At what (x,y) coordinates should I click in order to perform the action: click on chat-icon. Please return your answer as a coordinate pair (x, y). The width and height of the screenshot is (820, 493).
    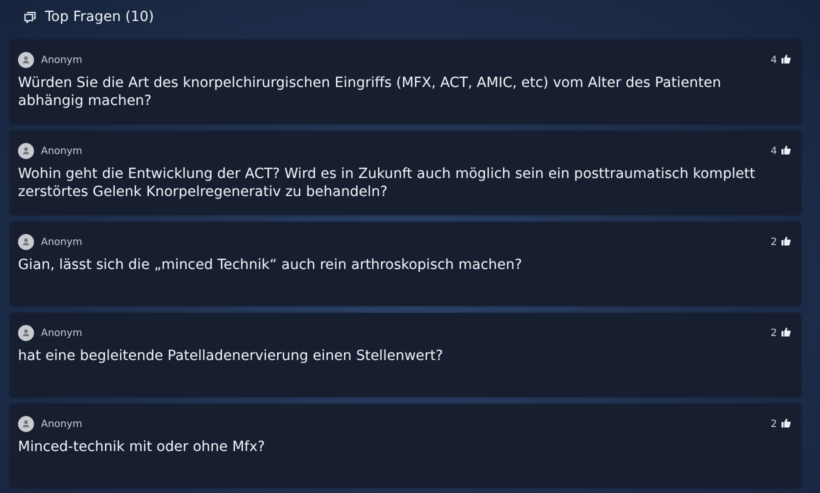
    Looking at the image, I should click on (30, 17).